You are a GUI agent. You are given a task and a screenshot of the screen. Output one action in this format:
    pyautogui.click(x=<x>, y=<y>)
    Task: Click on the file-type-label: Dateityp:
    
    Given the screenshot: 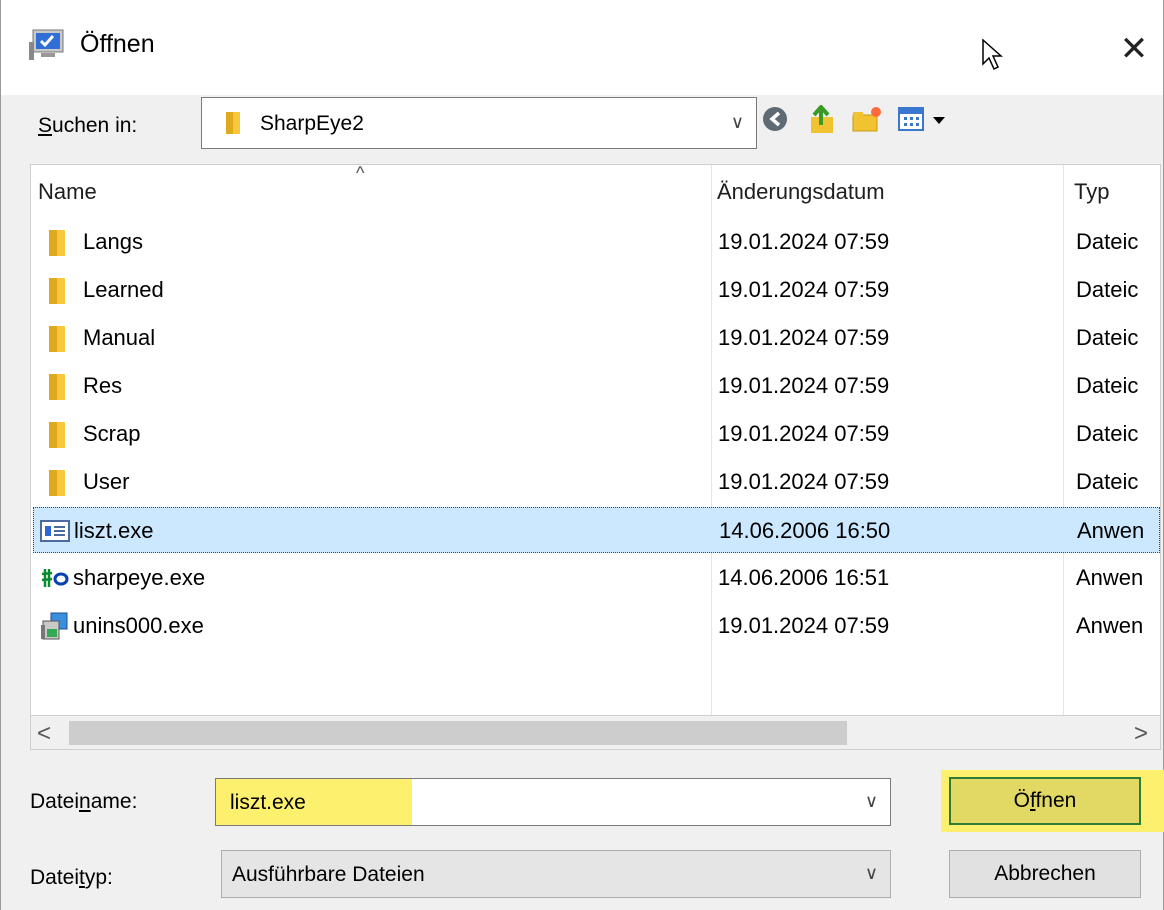 What is the action you would take?
    pyautogui.click(x=71, y=878)
    